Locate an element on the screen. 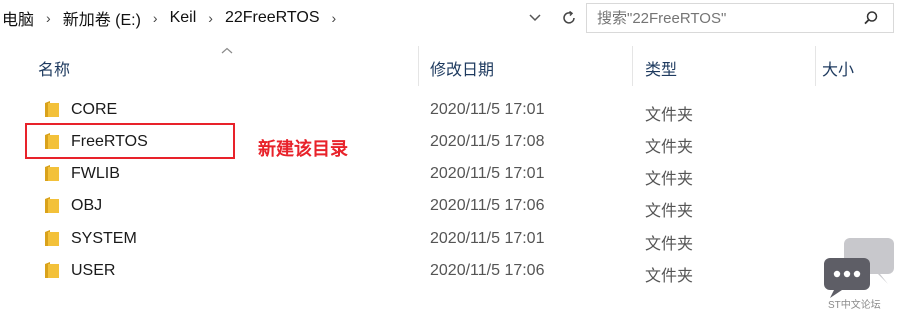 This screenshot has width=904, height=320. column-header-type: 类型 is located at coordinates (661, 68).